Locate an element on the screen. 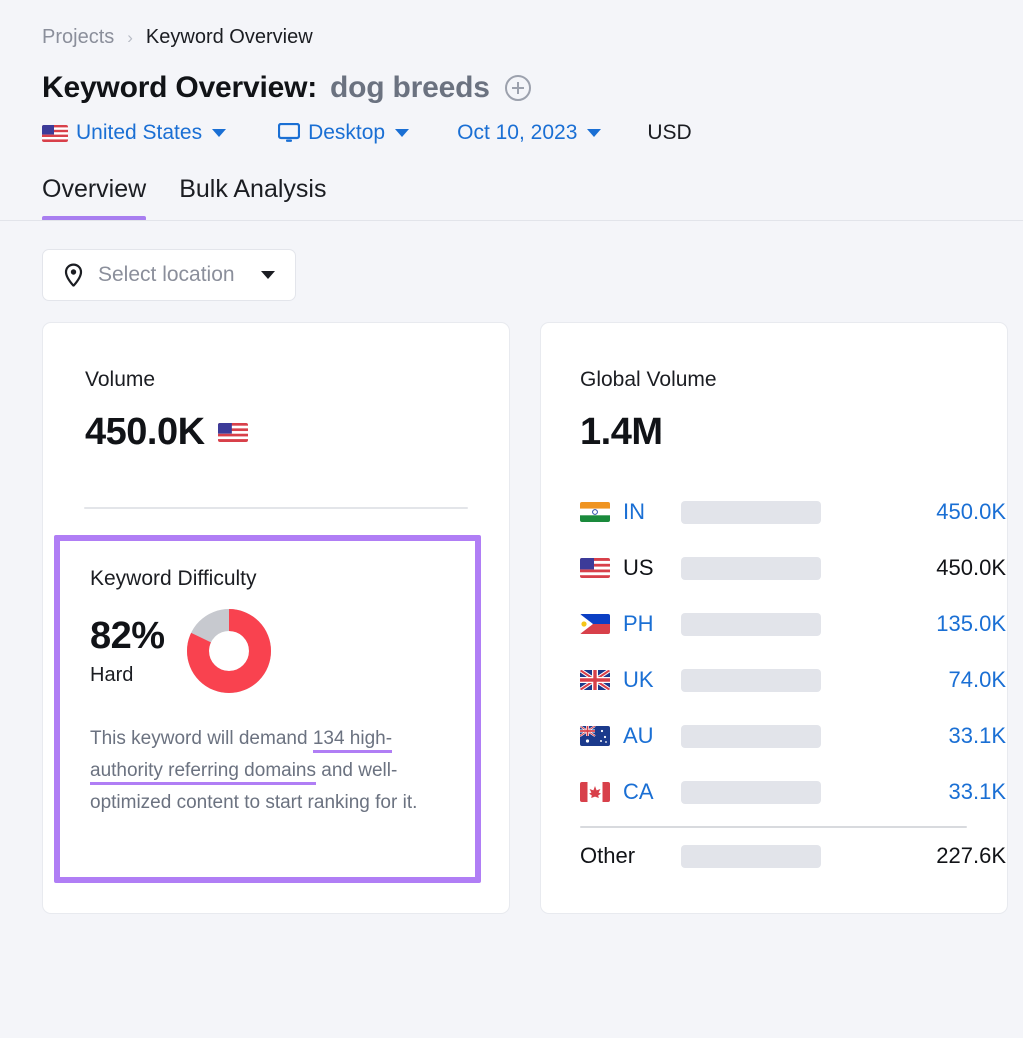 Image resolution: width=1023 pixels, height=1038 pixels. device-filter: Desktop is located at coordinates (343, 133).